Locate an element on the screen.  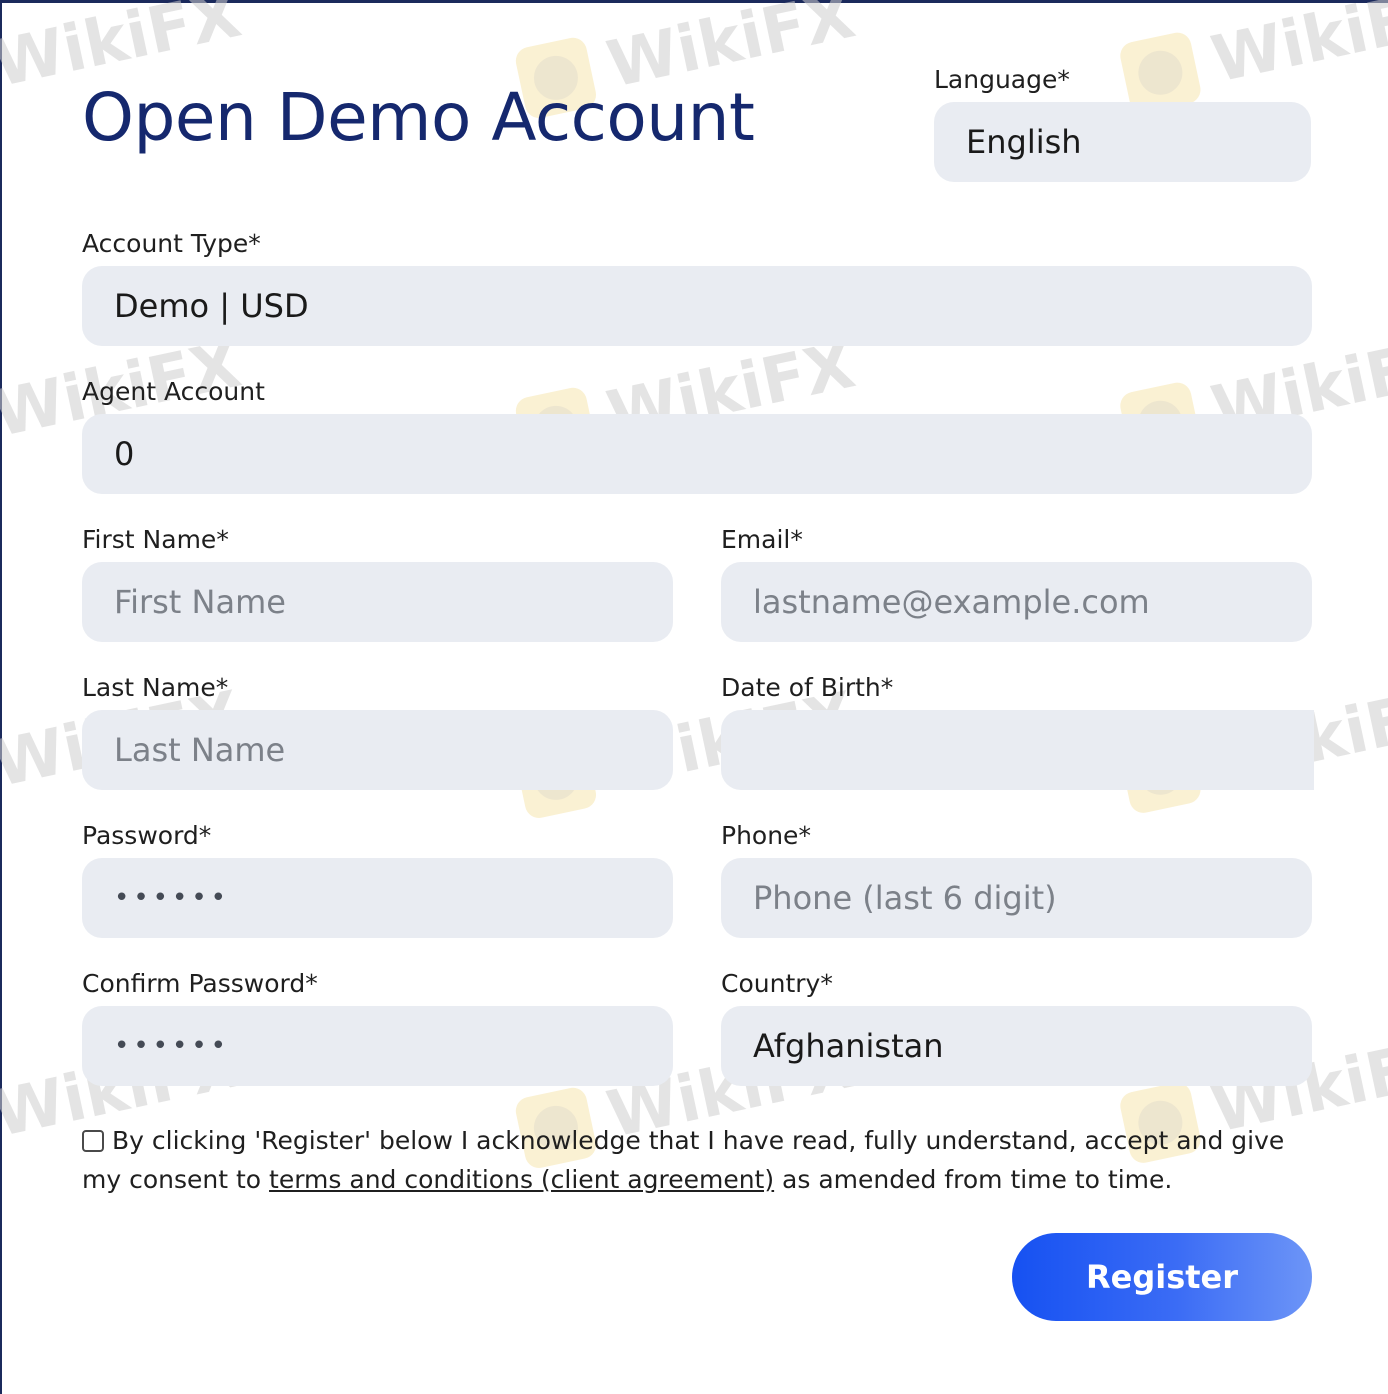
confirm-password-label: Confirm Password* is located at coordinates (200, 983).